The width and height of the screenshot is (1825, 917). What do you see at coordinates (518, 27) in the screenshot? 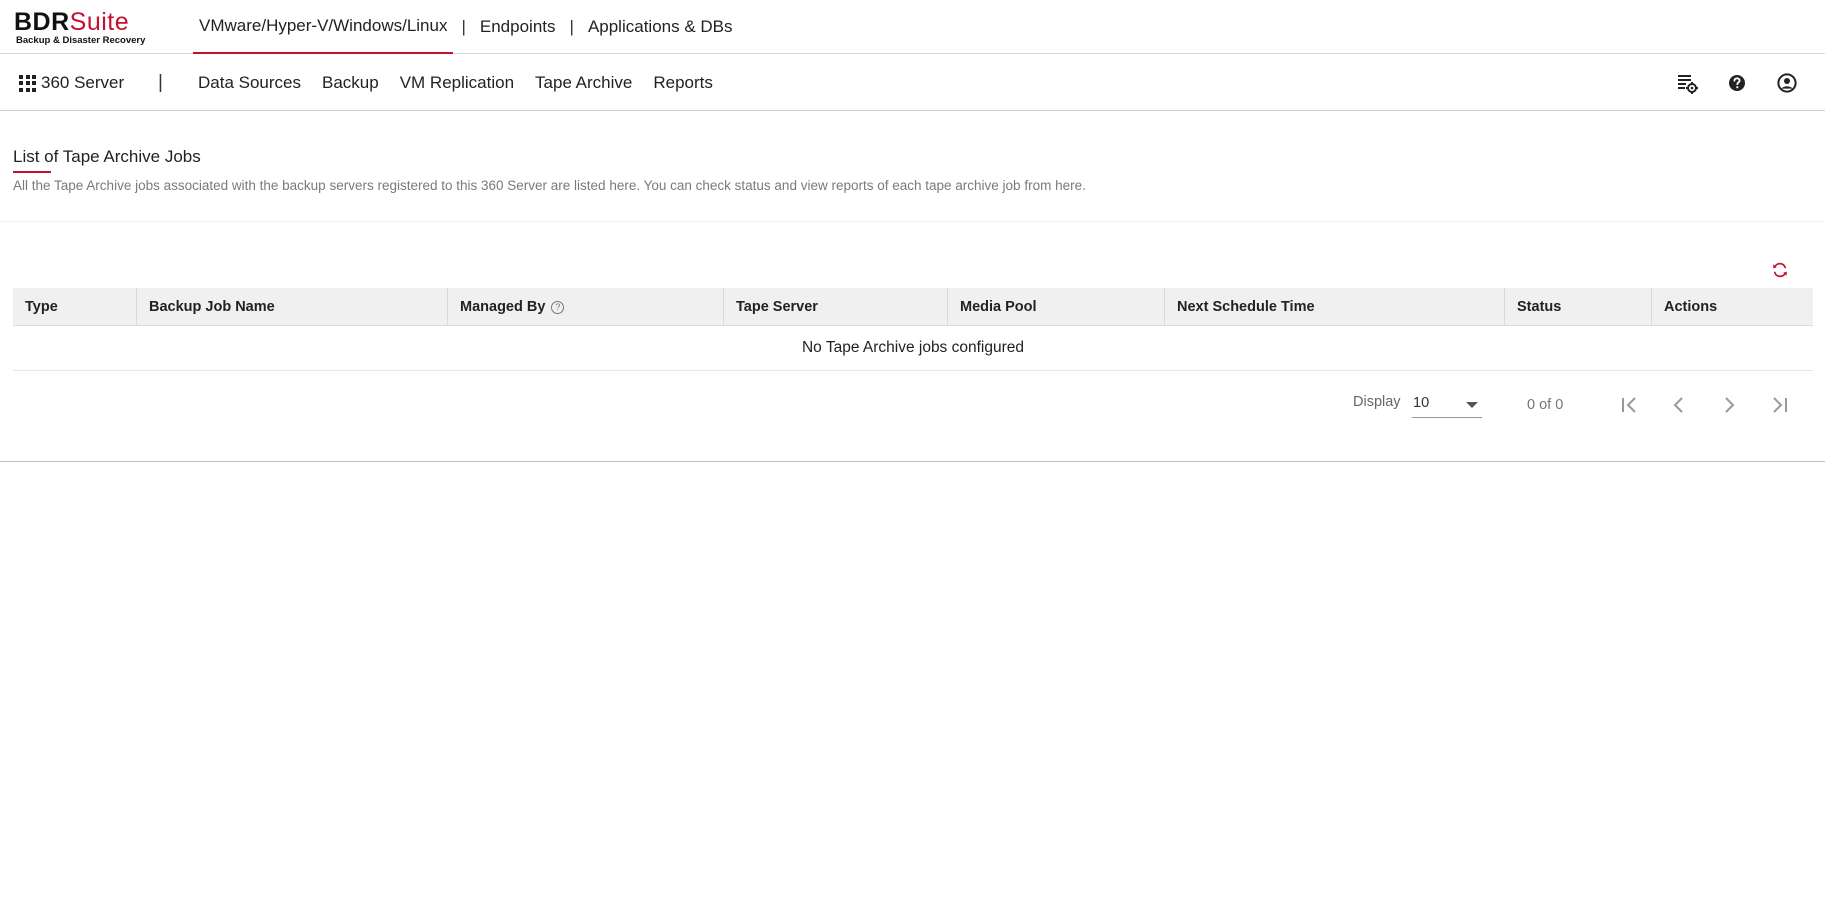
I see `topnav-endpoints: Endpoints` at bounding box center [518, 27].